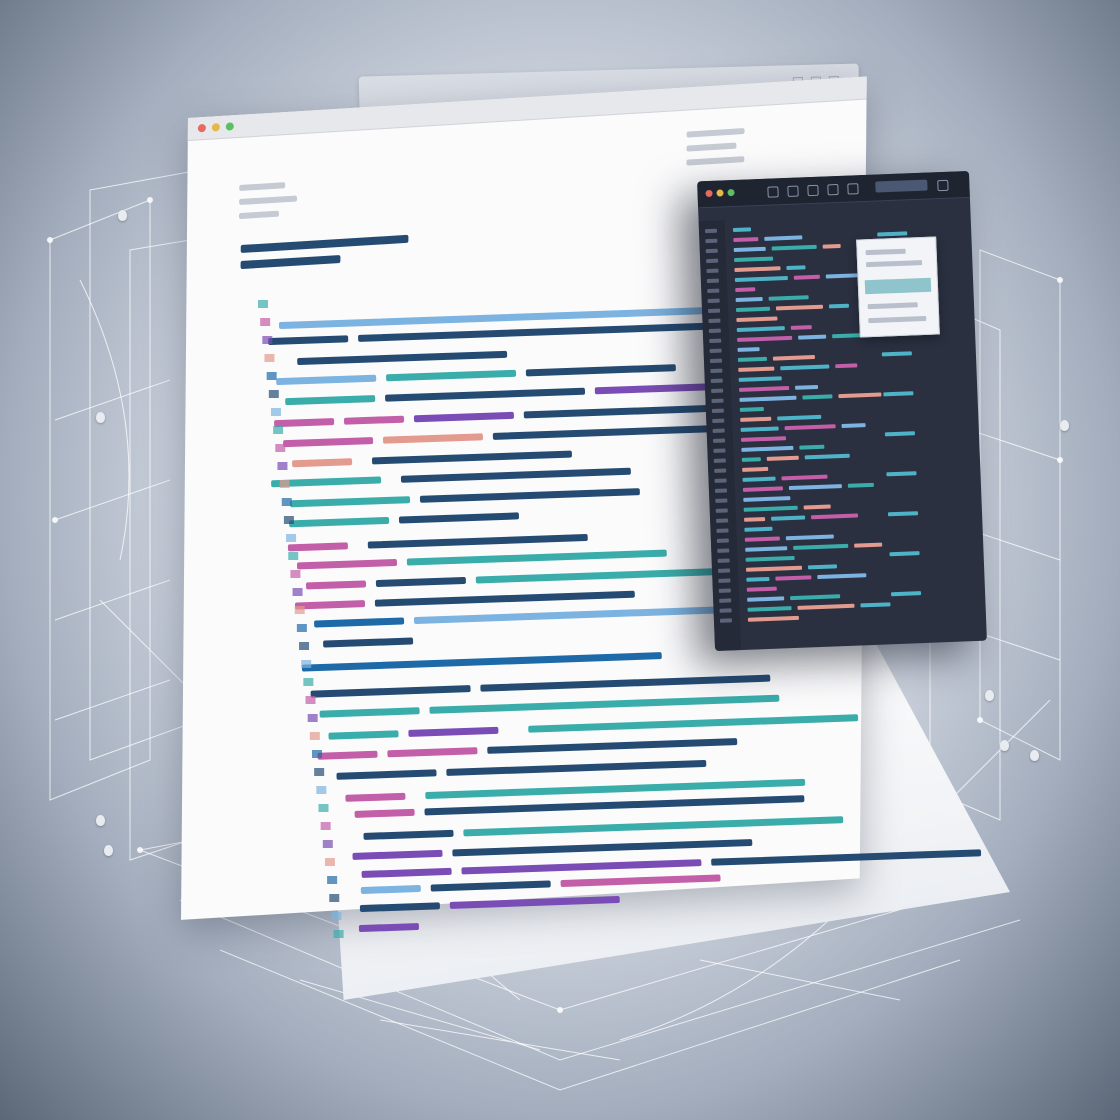 This screenshot has width=1120, height=1120. Describe the element at coordinates (943, 185) in the screenshot. I see `gear-icon` at that location.